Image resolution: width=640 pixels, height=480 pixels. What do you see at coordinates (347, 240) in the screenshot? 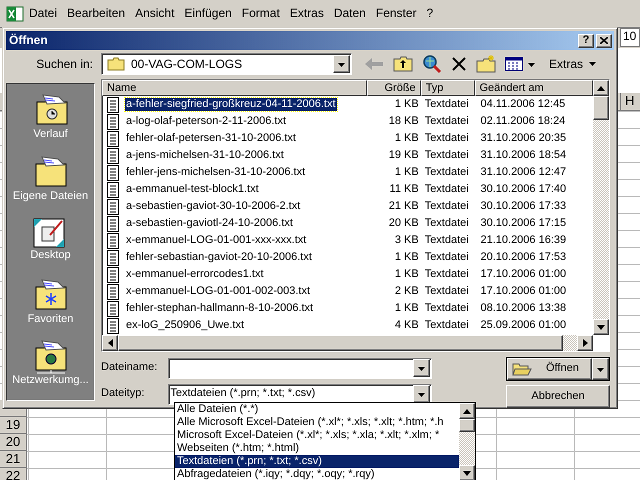
I see `file-row: x-emmanuel-LOG-01-001-xxx-xxx.txt 3 KB Textdatei 21.10.2006 16:39` at bounding box center [347, 240].